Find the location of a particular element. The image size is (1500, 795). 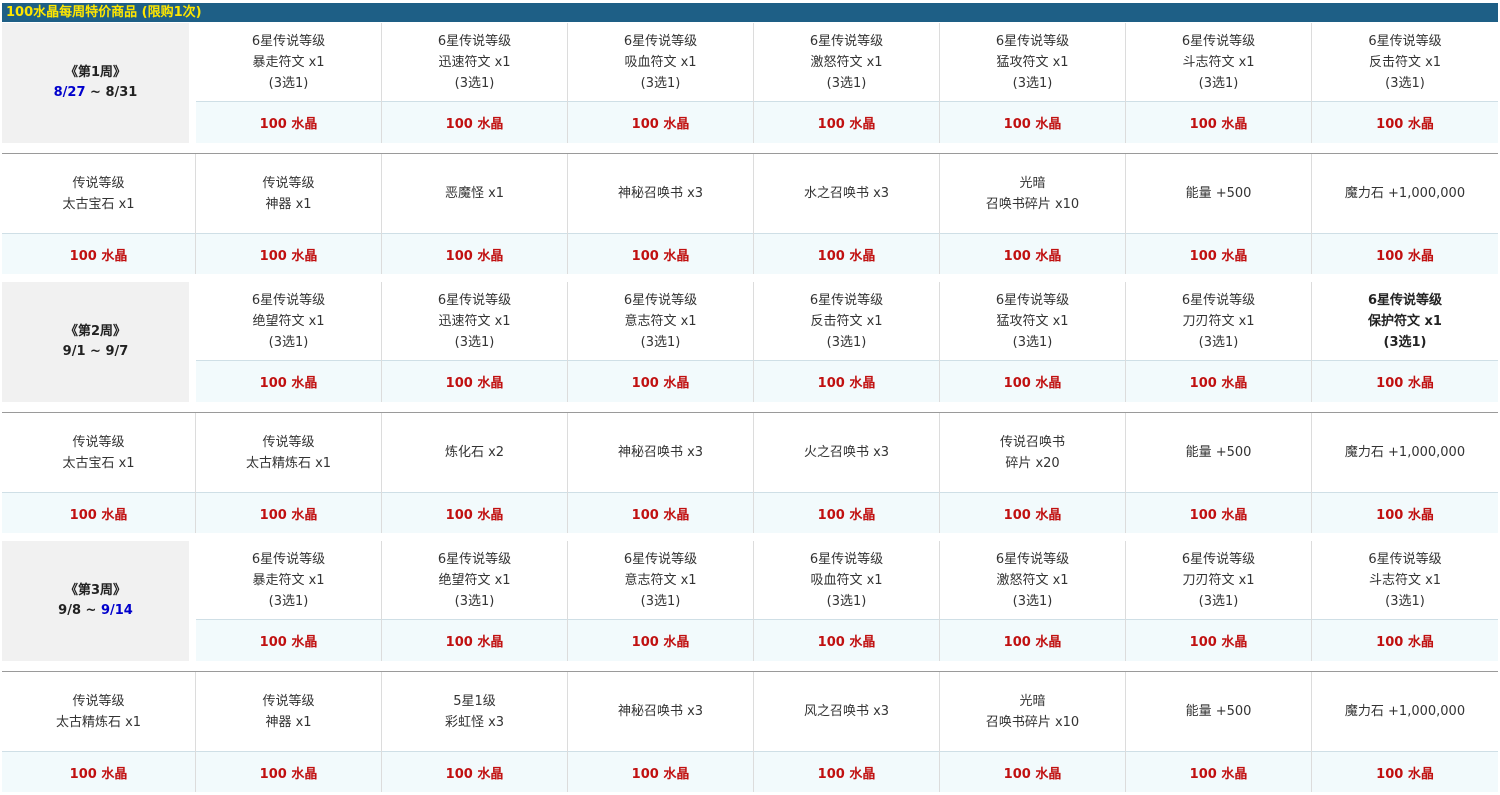

offer-cell: 5星1级 彩虹怪 x3 100 水晶 is located at coordinates (475, 732).